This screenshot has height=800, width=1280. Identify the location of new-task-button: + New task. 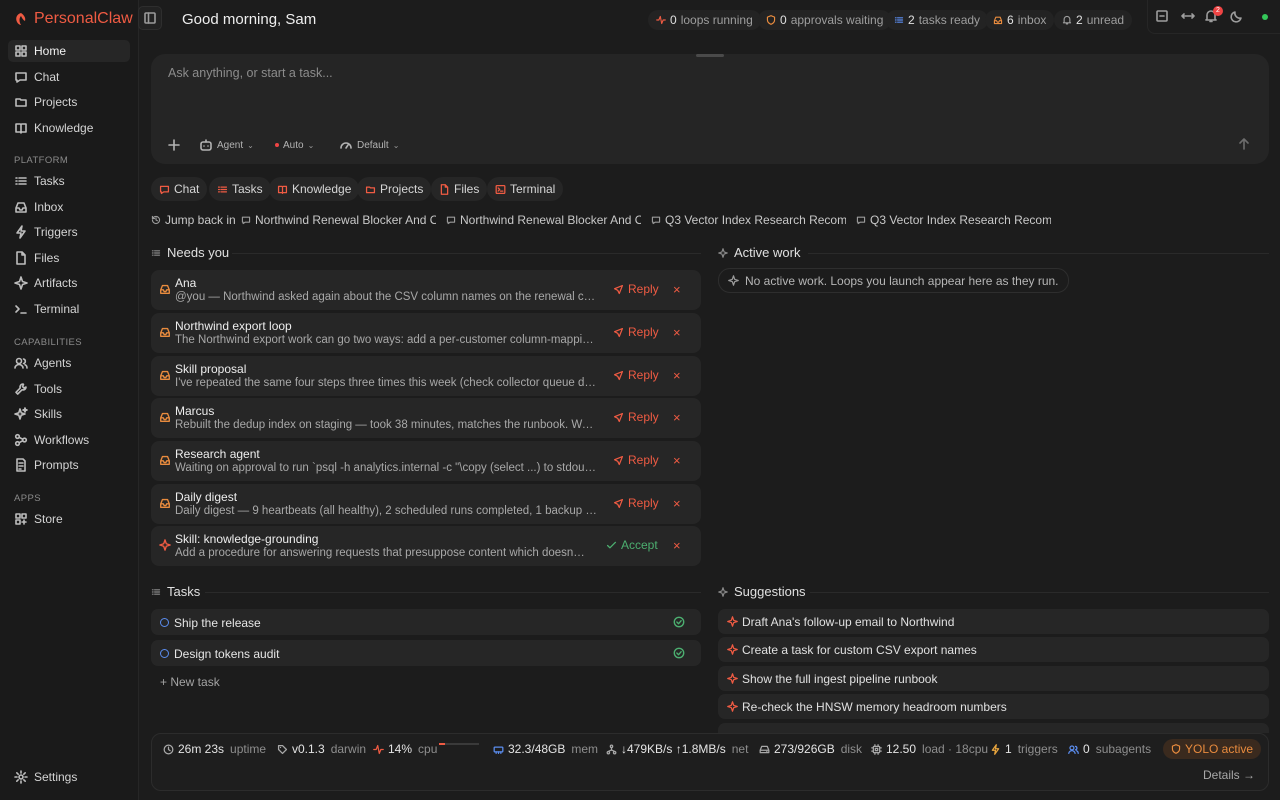
(190, 682).